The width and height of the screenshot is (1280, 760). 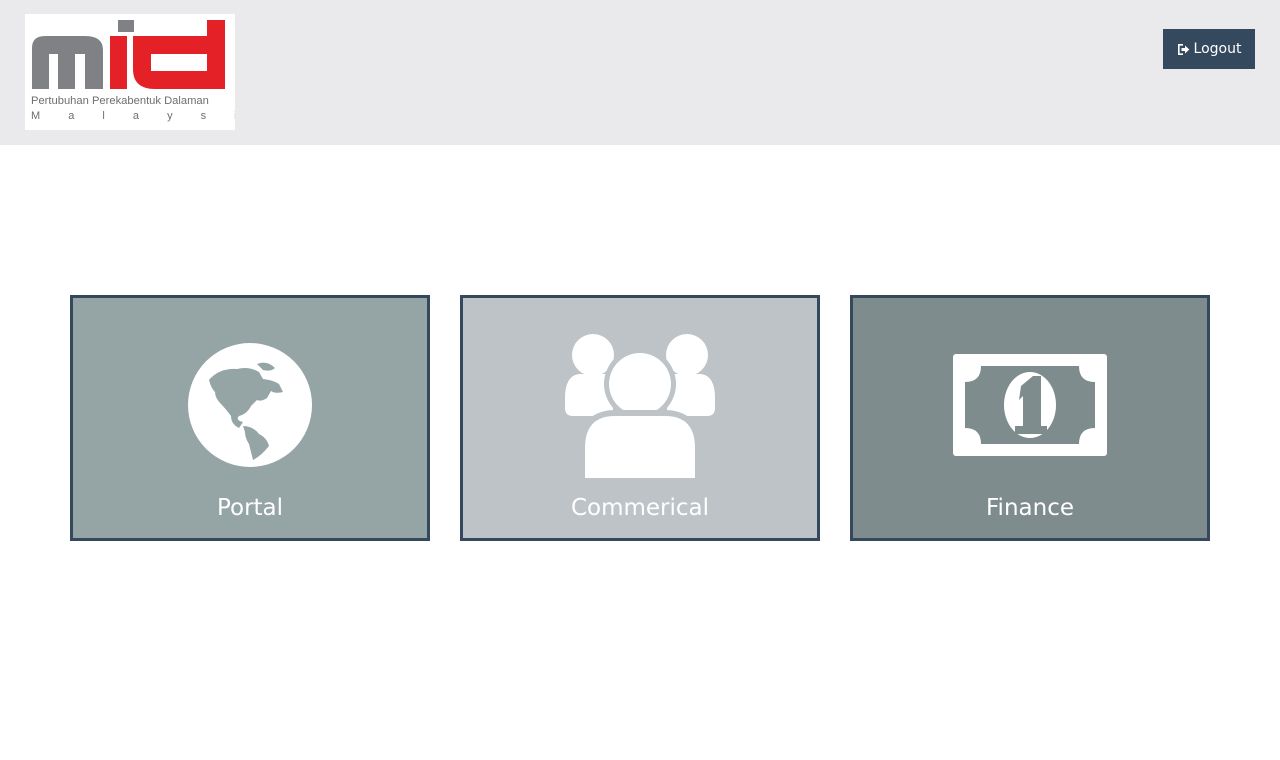 What do you see at coordinates (640, 508) in the screenshot?
I see `tile-commercial-label: Commerical` at bounding box center [640, 508].